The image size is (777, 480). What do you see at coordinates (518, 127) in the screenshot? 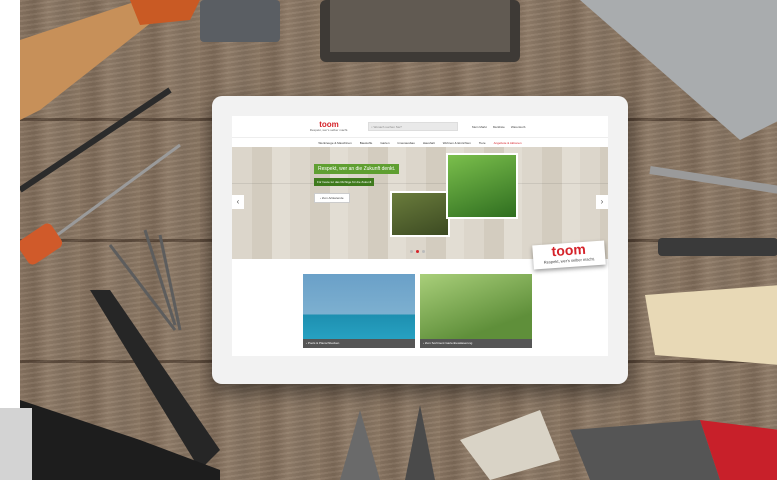
I see `header-link-cart: Warenkorb` at bounding box center [518, 127].